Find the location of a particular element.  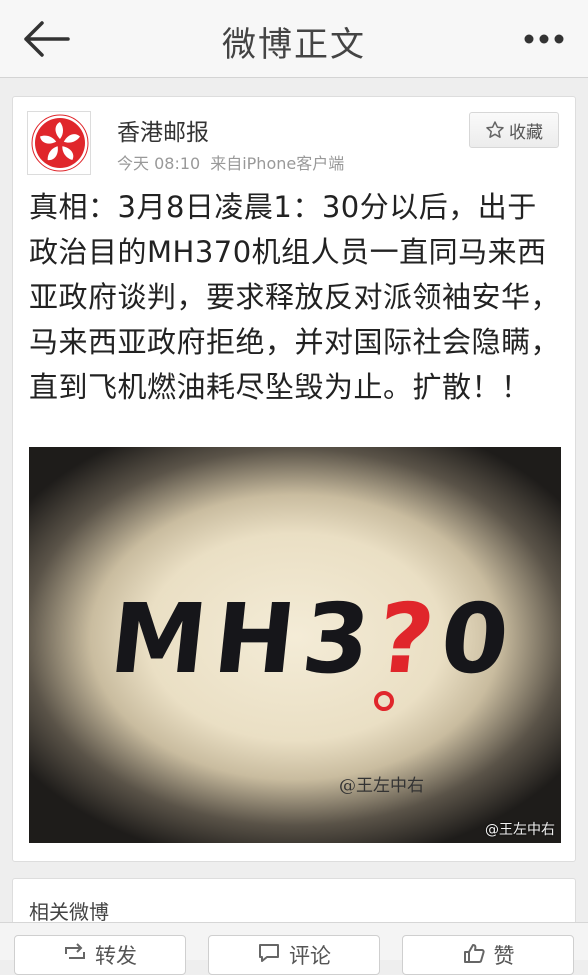

navbar: 微博正文 is located at coordinates (294, 39).